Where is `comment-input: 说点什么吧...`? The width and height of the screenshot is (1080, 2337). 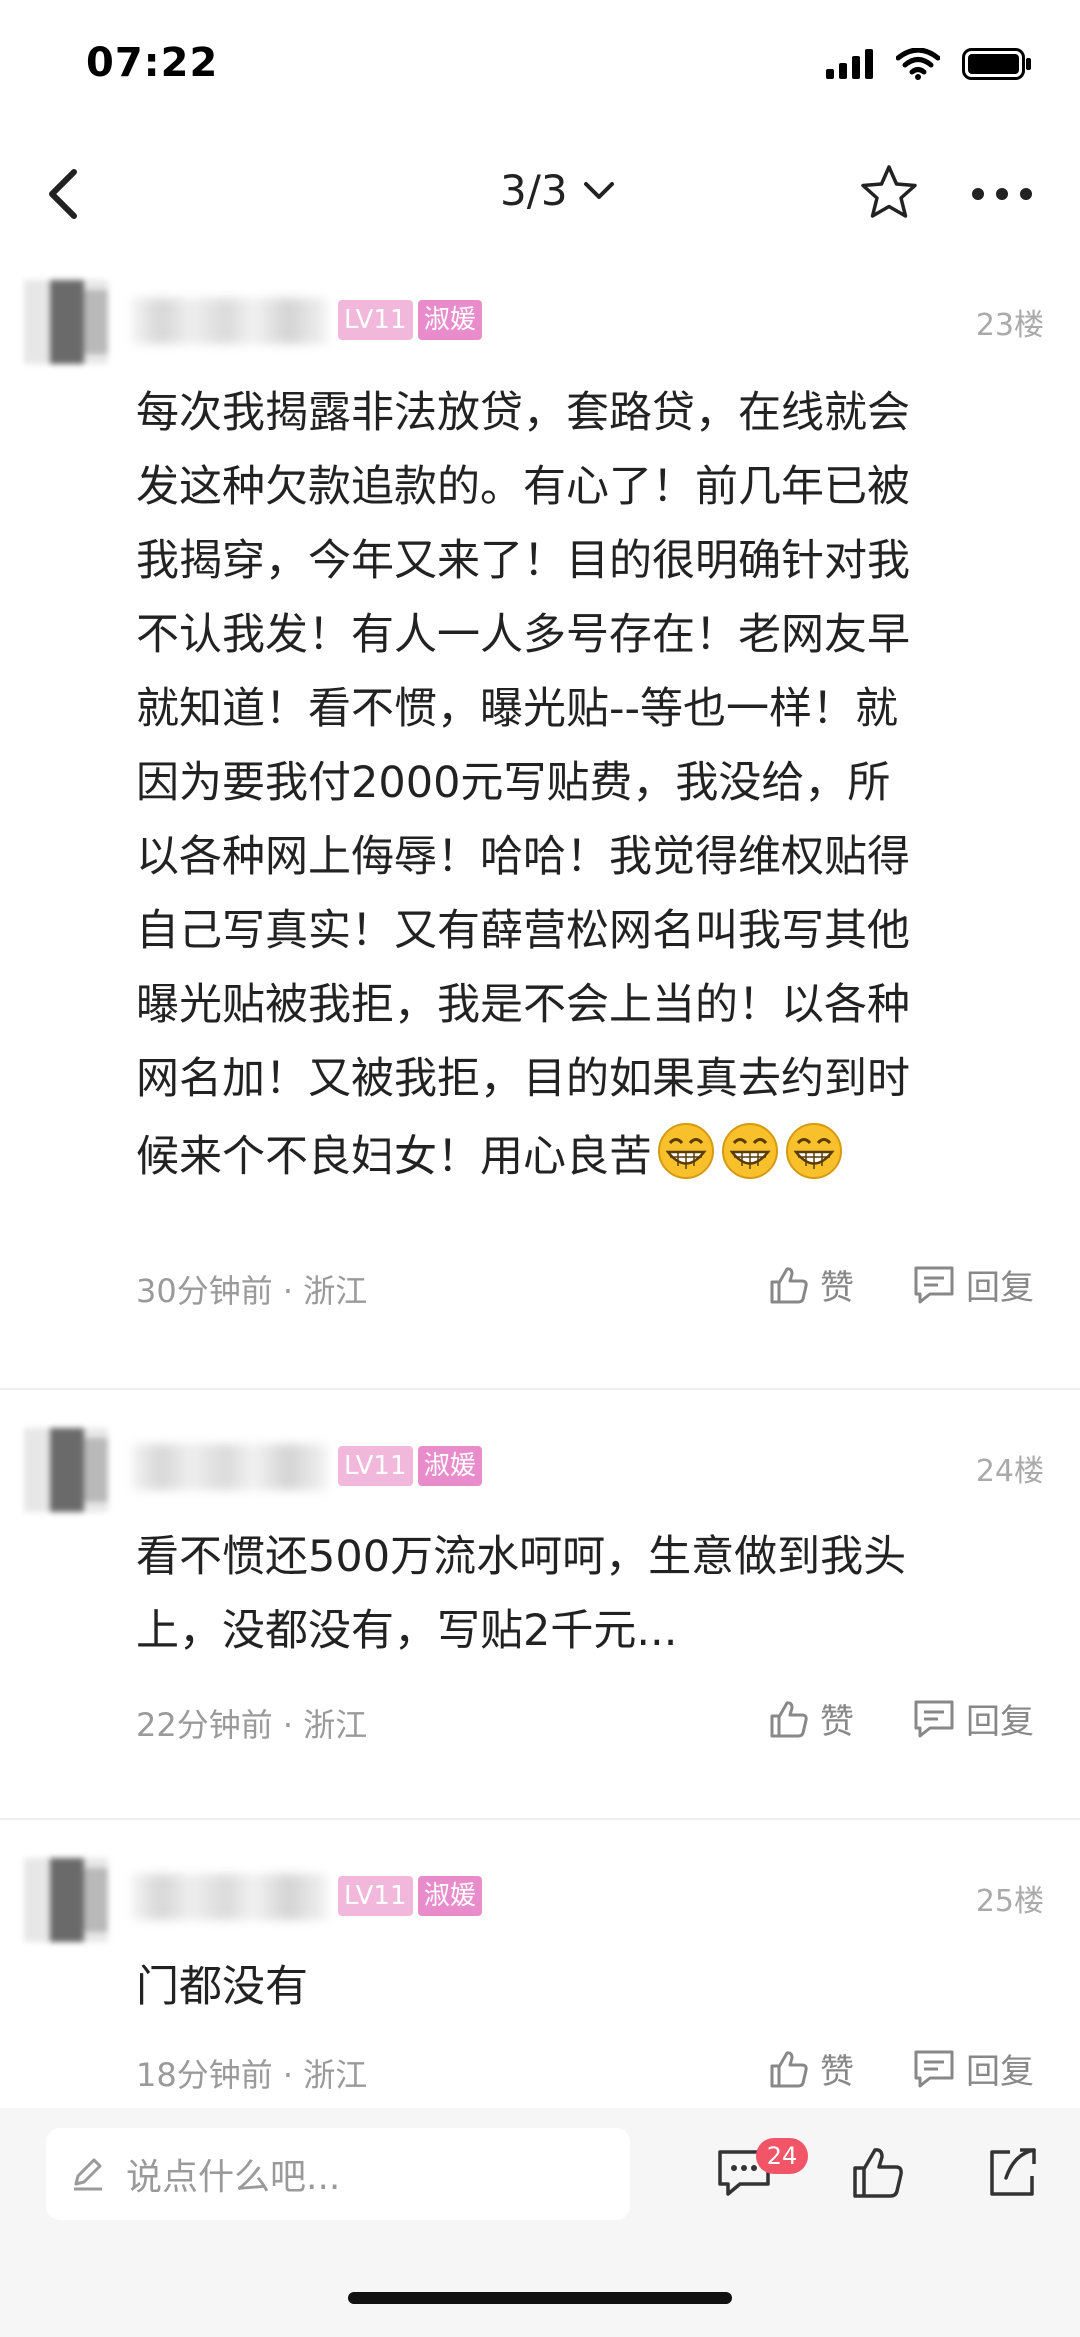
comment-input: 说点什么吧... is located at coordinates (338, 2174).